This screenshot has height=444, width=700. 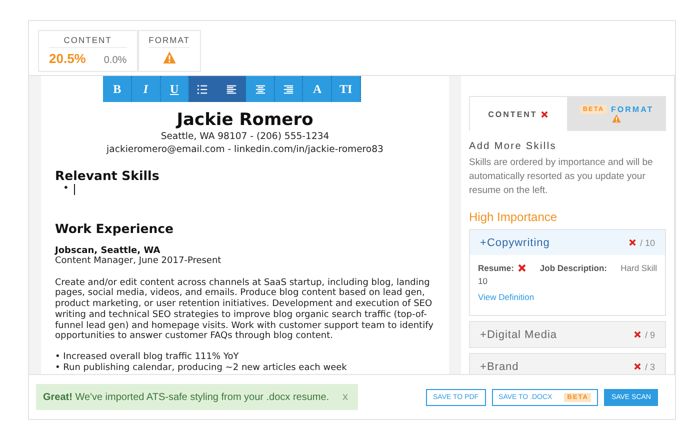 I want to click on job-description: Create and/or edit content across channels at SaaS startup, including blog, landing pages, social media, videos, and emails. Produce blog content based on lead gen, product marketing, or user retention initiatives. Development and execution of SEO writing and technical SEO strategies to improve blog organic search traffic (top-of-funnel lead gen) and homepage visits. Work with customer support team to identify opportunities to answer customer FAQs through blog content., so click(x=244, y=310).